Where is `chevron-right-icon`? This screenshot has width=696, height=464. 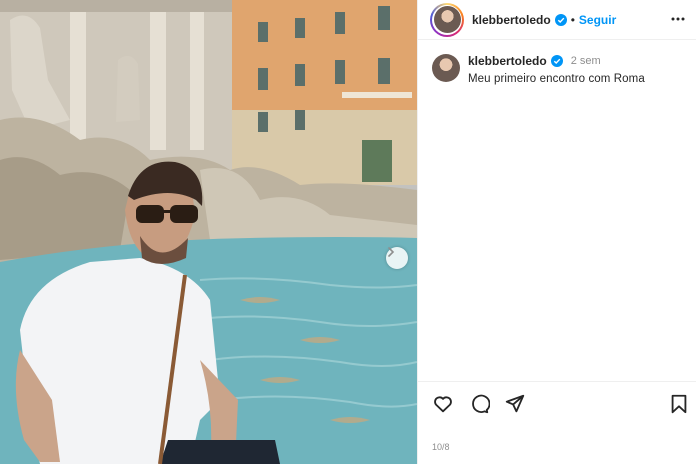 chevron-right-icon is located at coordinates (391, 252).